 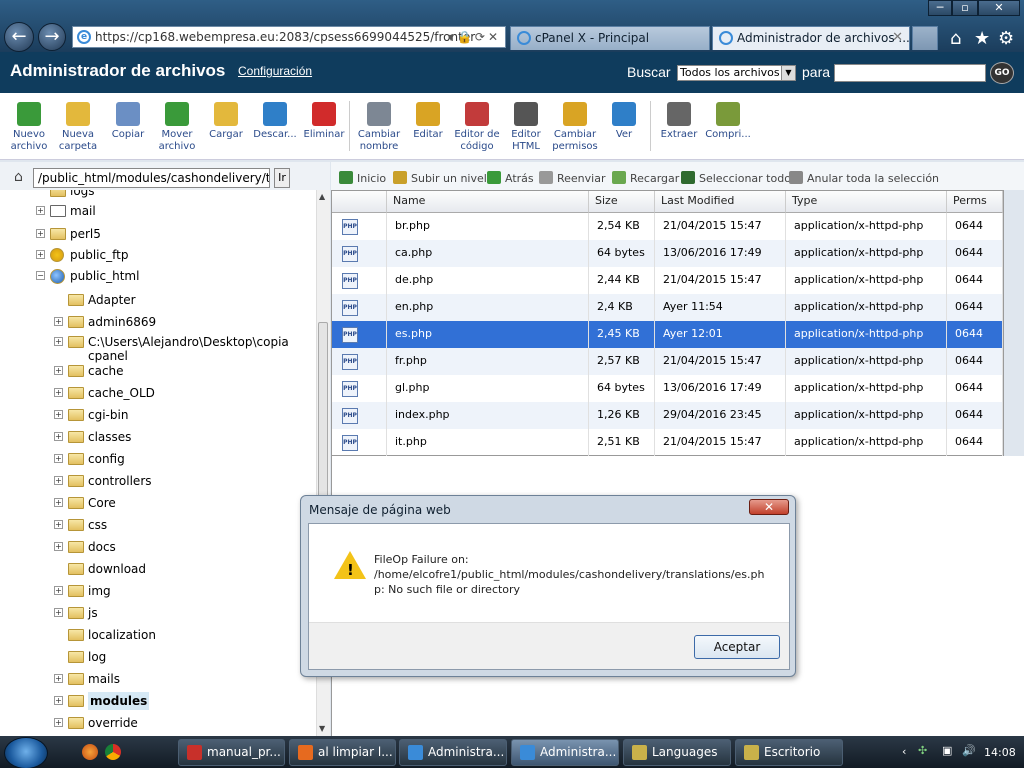 I want to click on taskbar-item: Escritorio, so click(x=789, y=752).